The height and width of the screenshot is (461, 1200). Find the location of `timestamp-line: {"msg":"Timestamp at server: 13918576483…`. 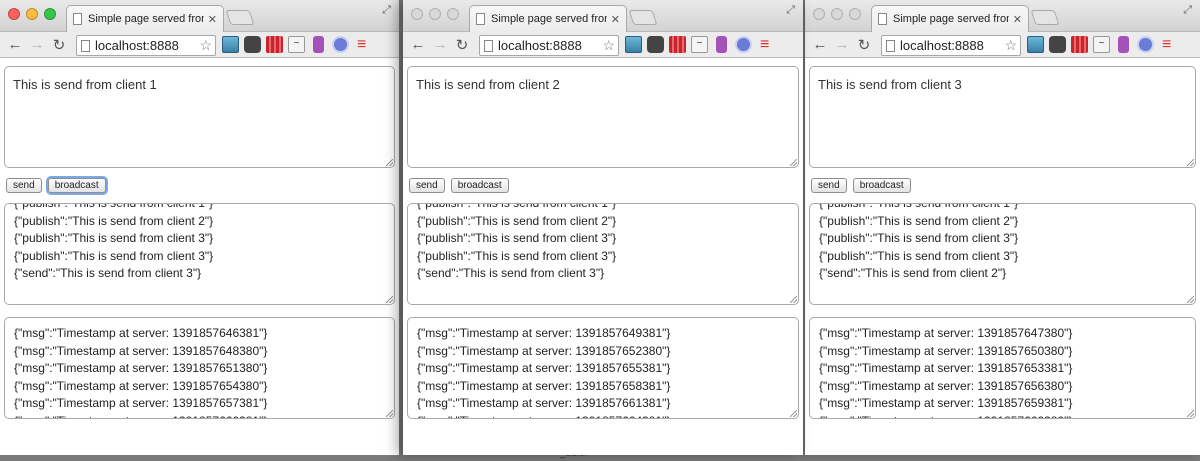

timestamp-line: {"msg":"Timestamp at server: 13918576483… is located at coordinates (141, 350).